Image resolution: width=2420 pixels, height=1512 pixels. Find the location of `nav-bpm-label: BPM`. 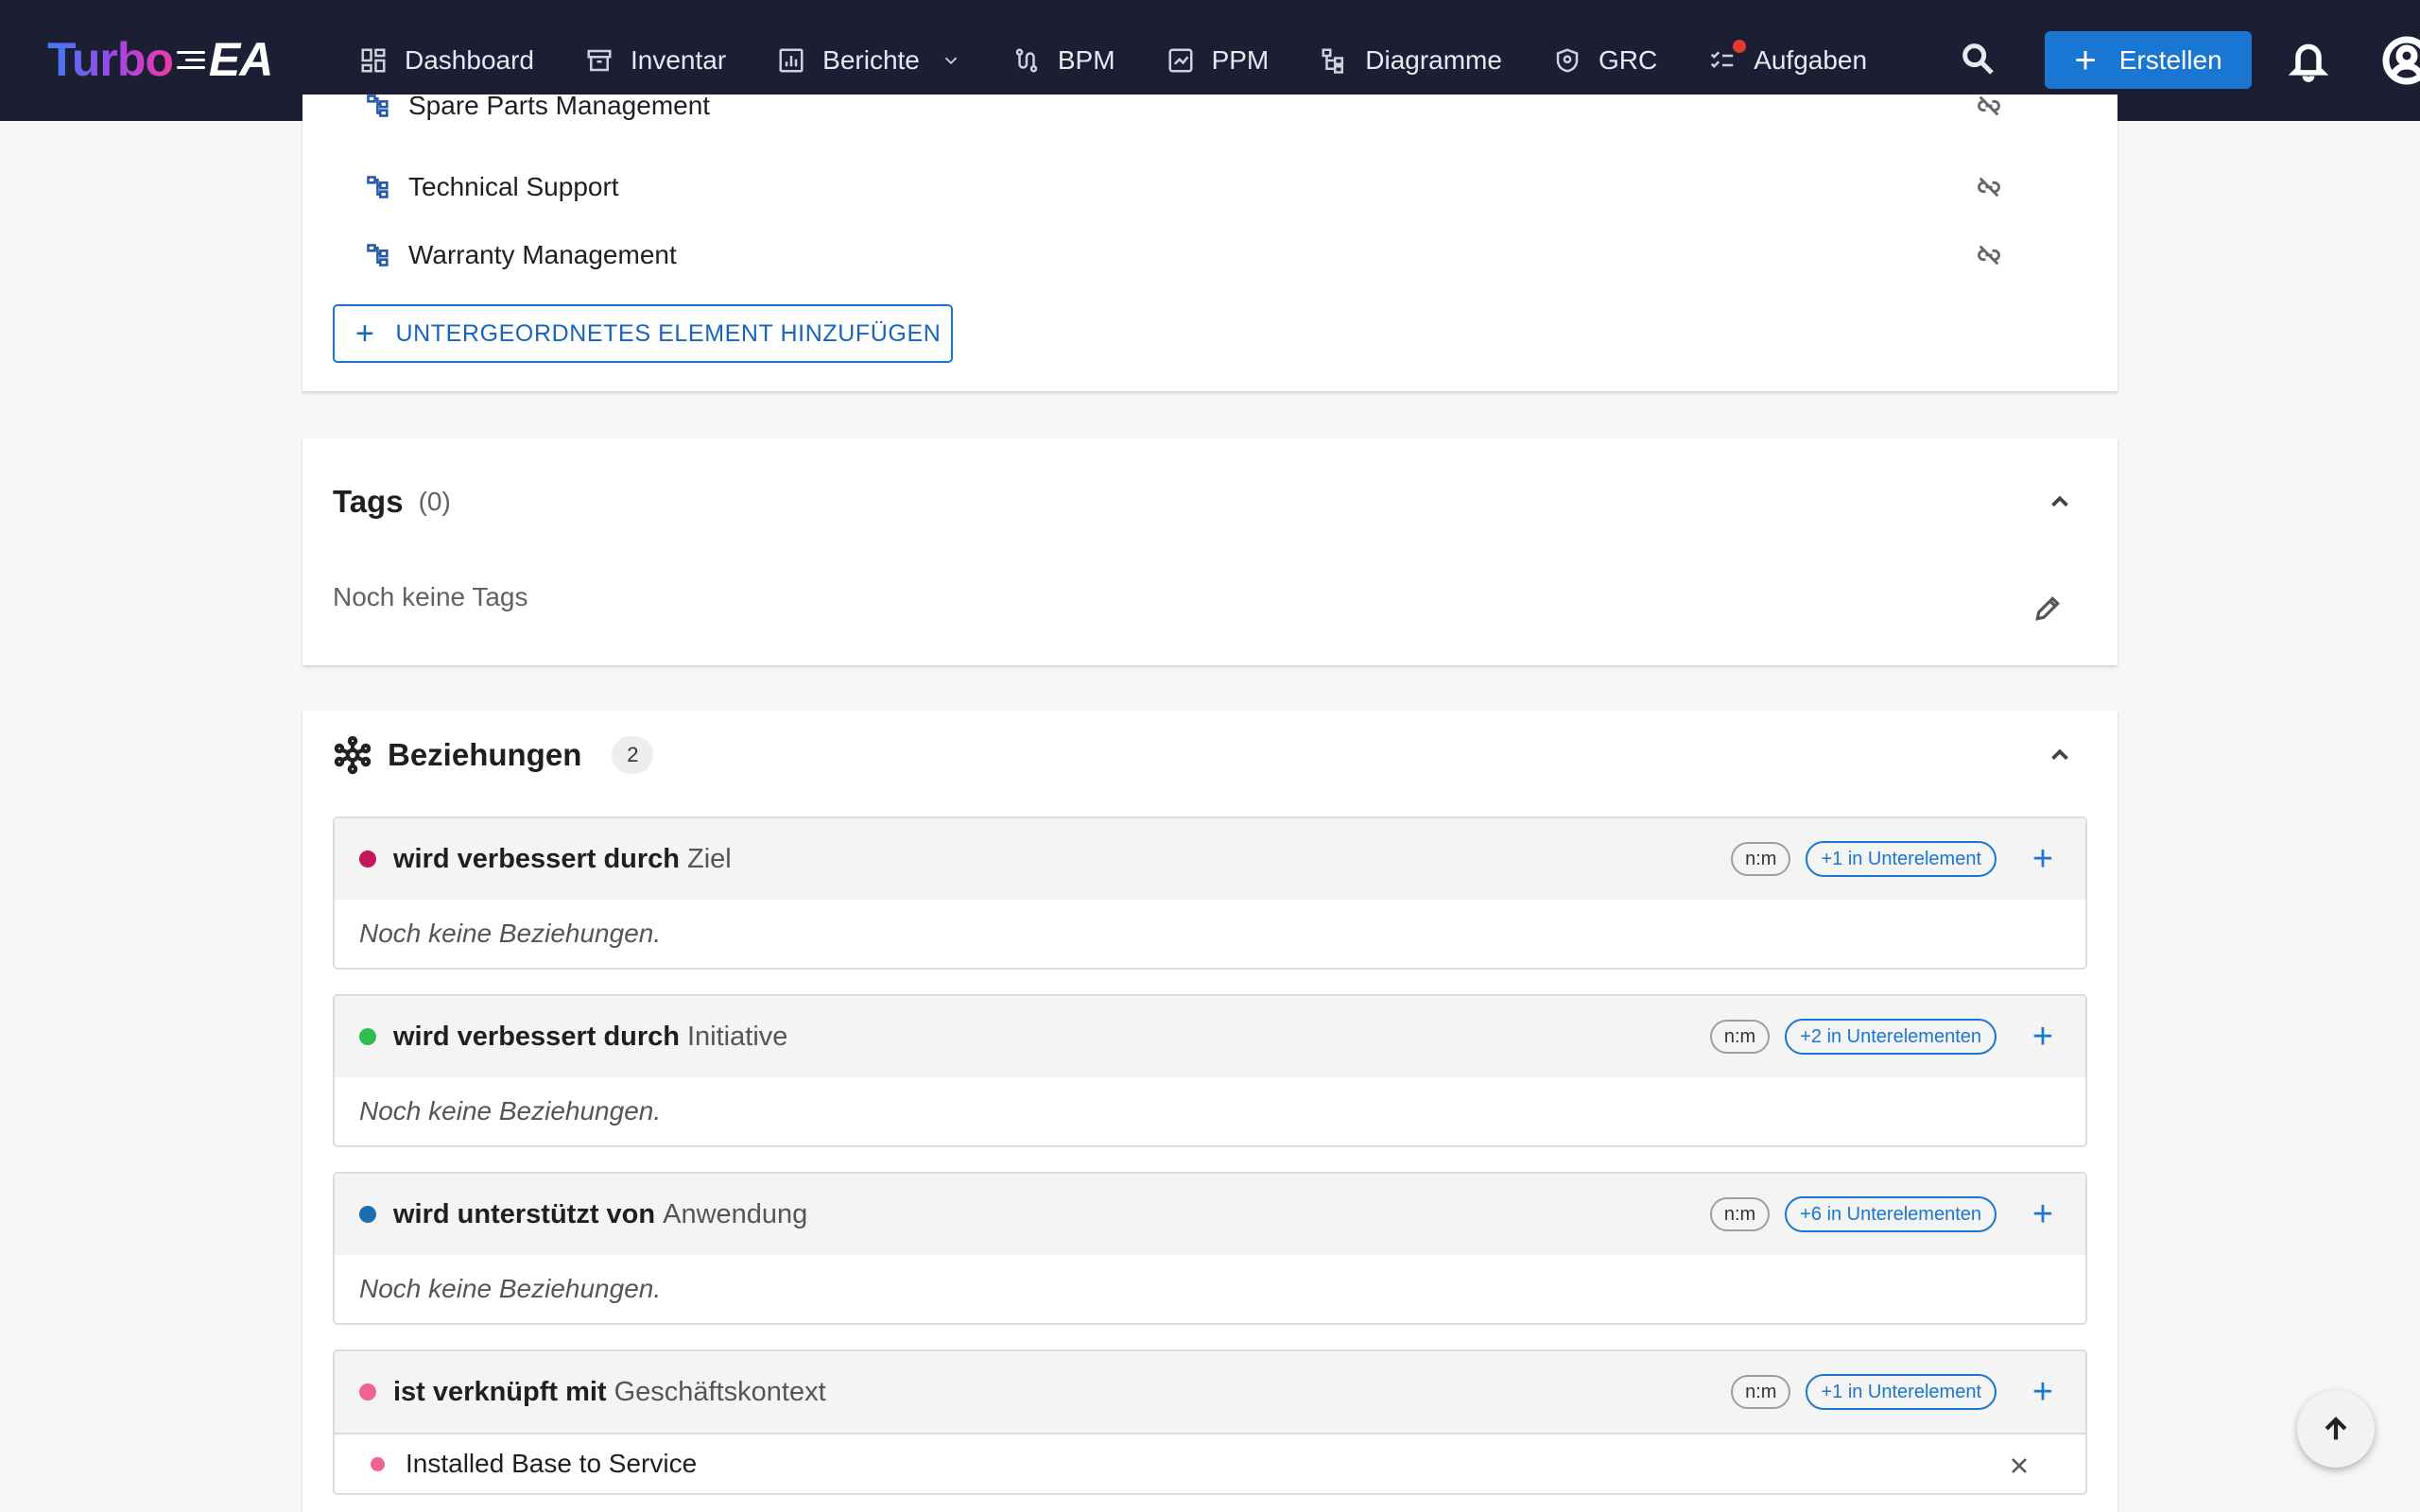

nav-bpm-label: BPM is located at coordinates (1086, 60).